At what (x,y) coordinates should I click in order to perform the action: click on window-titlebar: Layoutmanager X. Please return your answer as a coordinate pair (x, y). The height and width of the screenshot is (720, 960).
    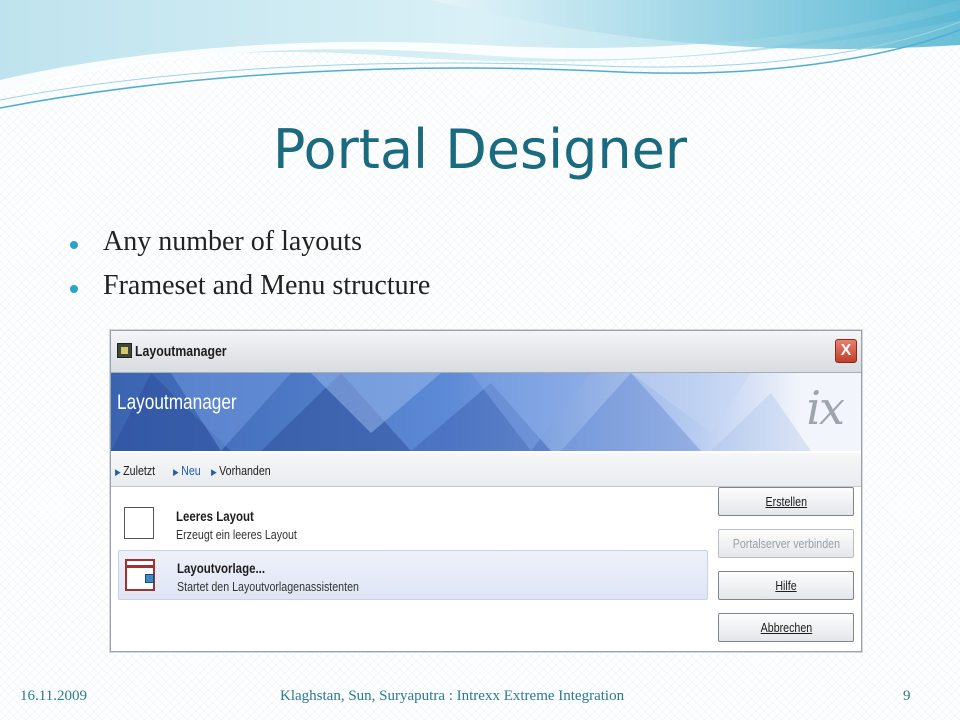
    Looking at the image, I should click on (486, 352).